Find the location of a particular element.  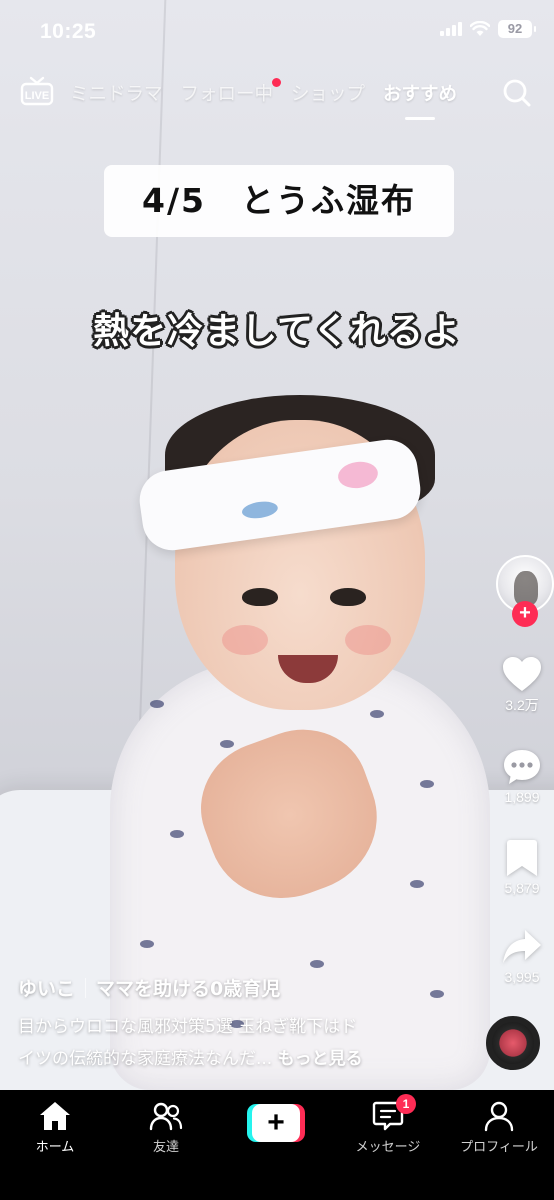

nav-home-label: ホーム is located at coordinates (55, 1147).